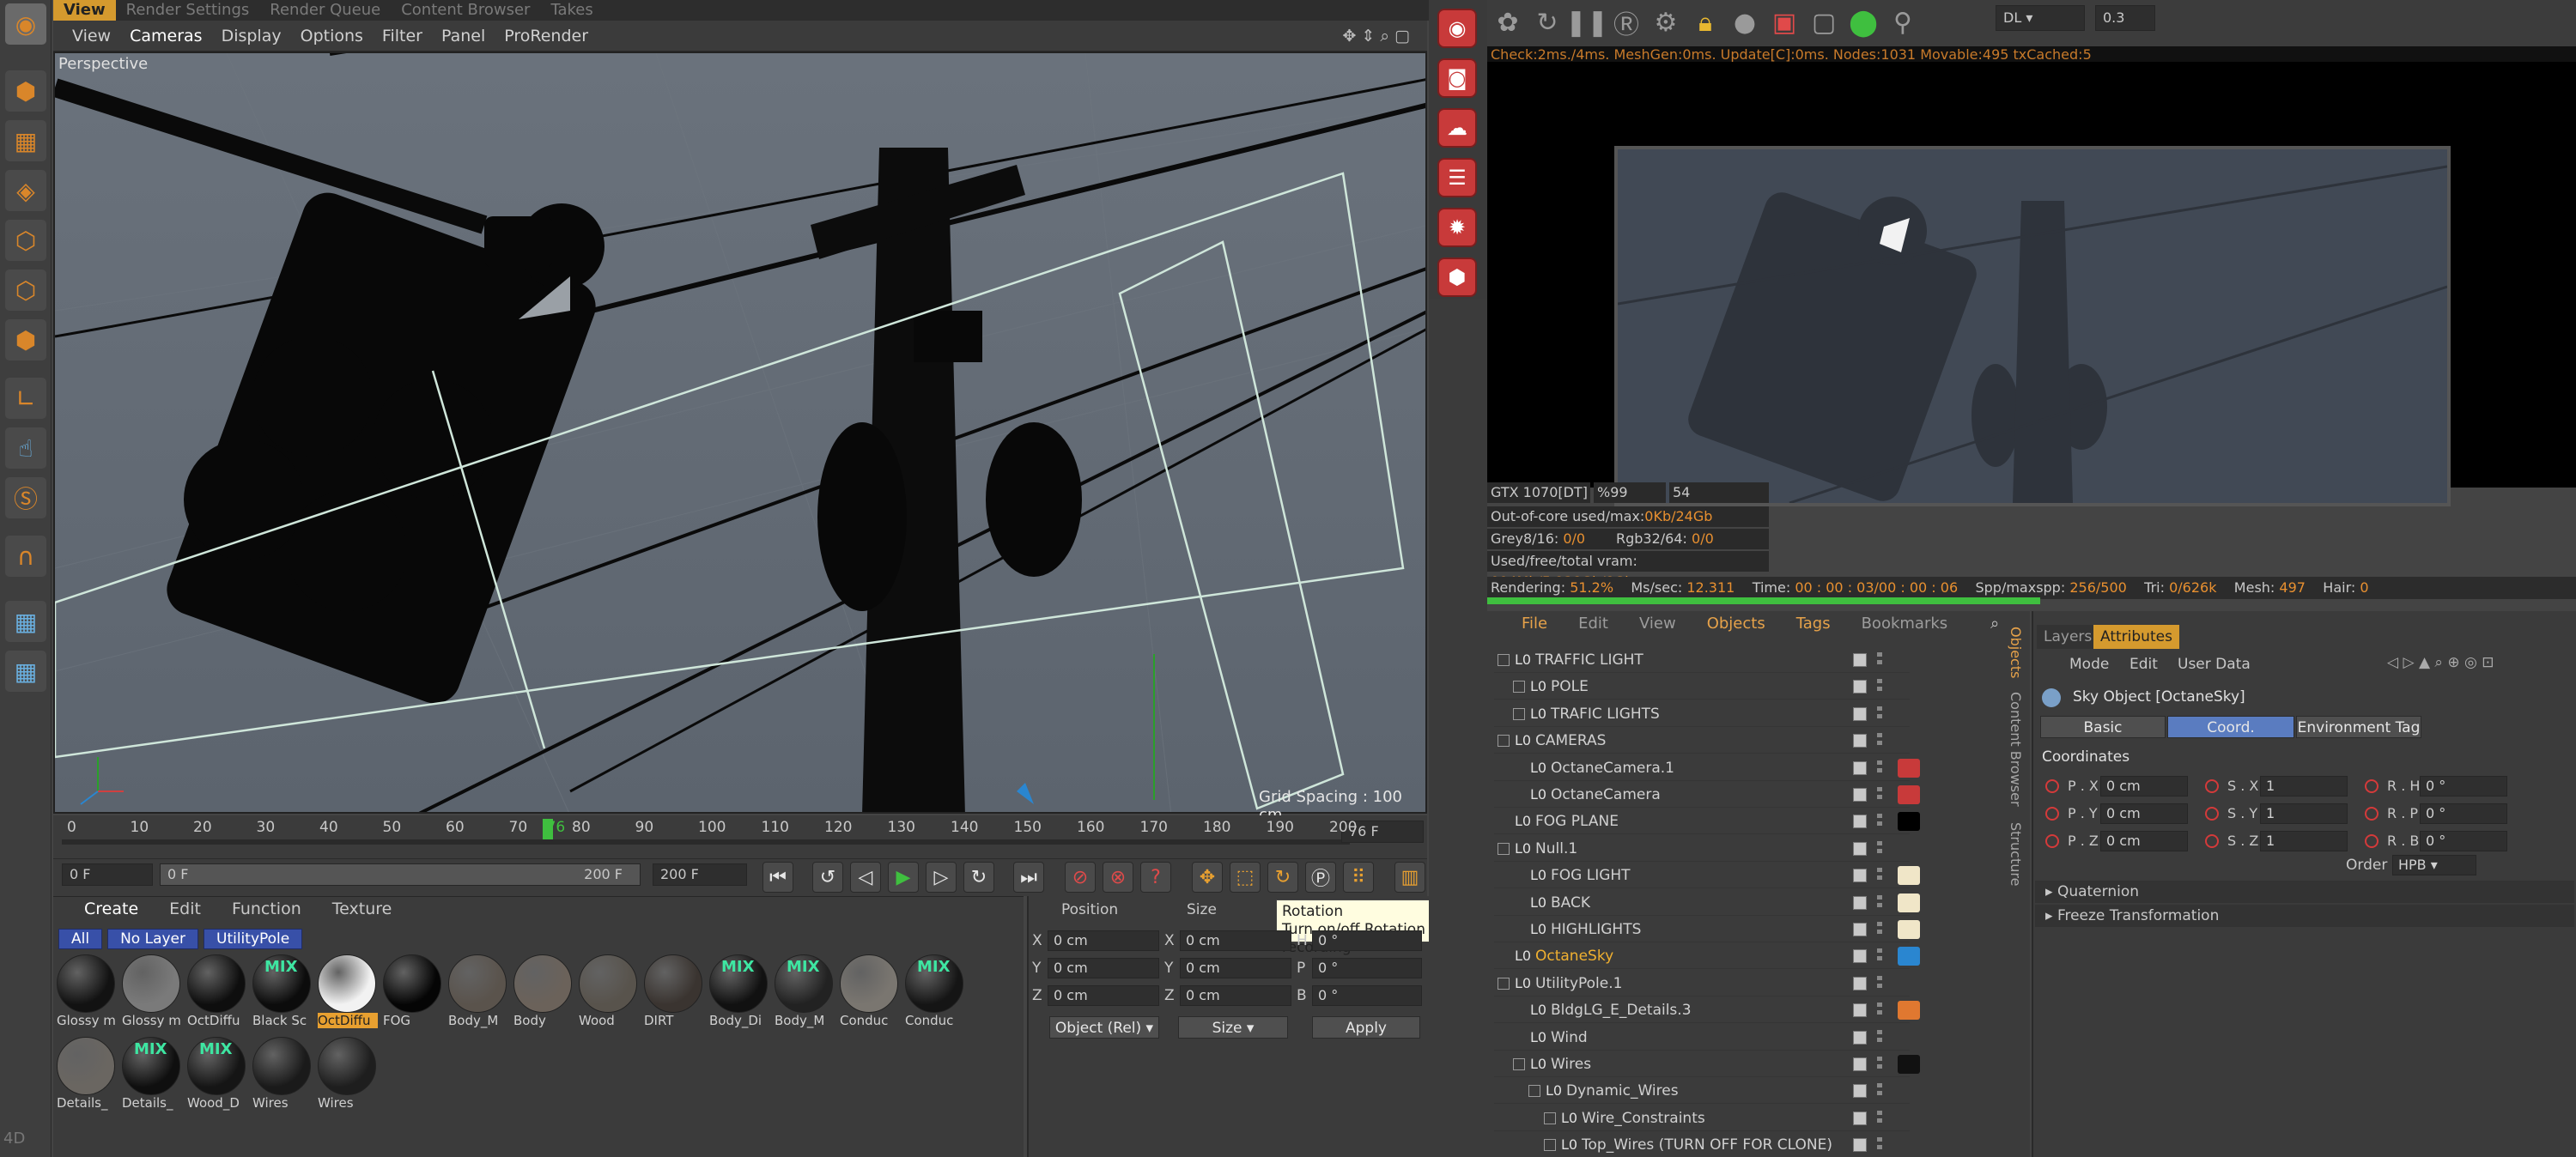  I want to click on tab-render-queue: Render Queue, so click(325, 10).